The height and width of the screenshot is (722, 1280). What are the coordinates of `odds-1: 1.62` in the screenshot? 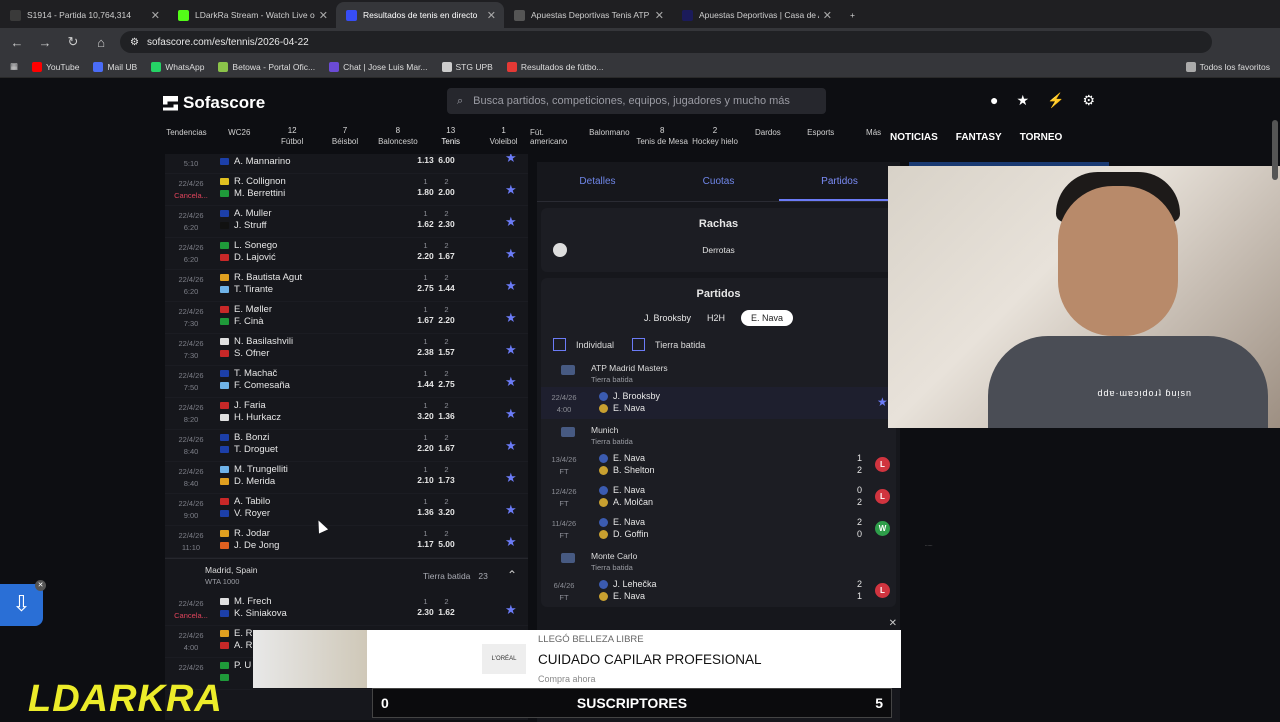 It's located at (425, 224).